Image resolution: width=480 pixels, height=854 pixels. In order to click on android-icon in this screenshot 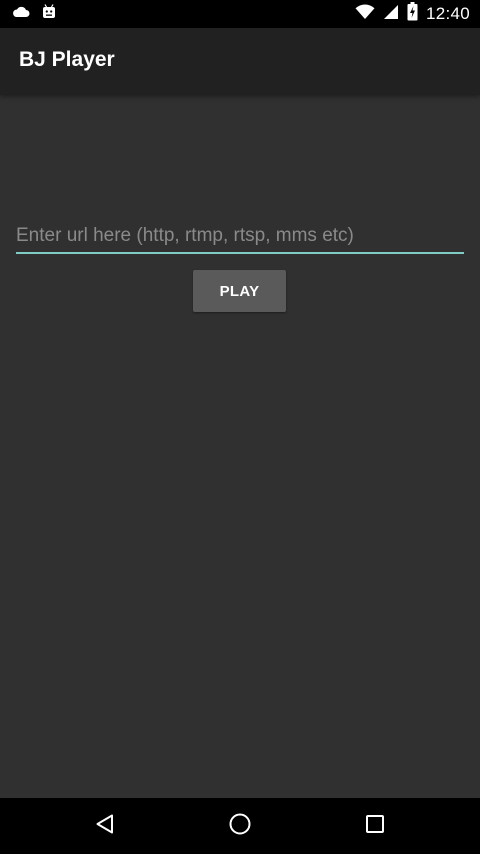, I will do `click(49, 14)`.